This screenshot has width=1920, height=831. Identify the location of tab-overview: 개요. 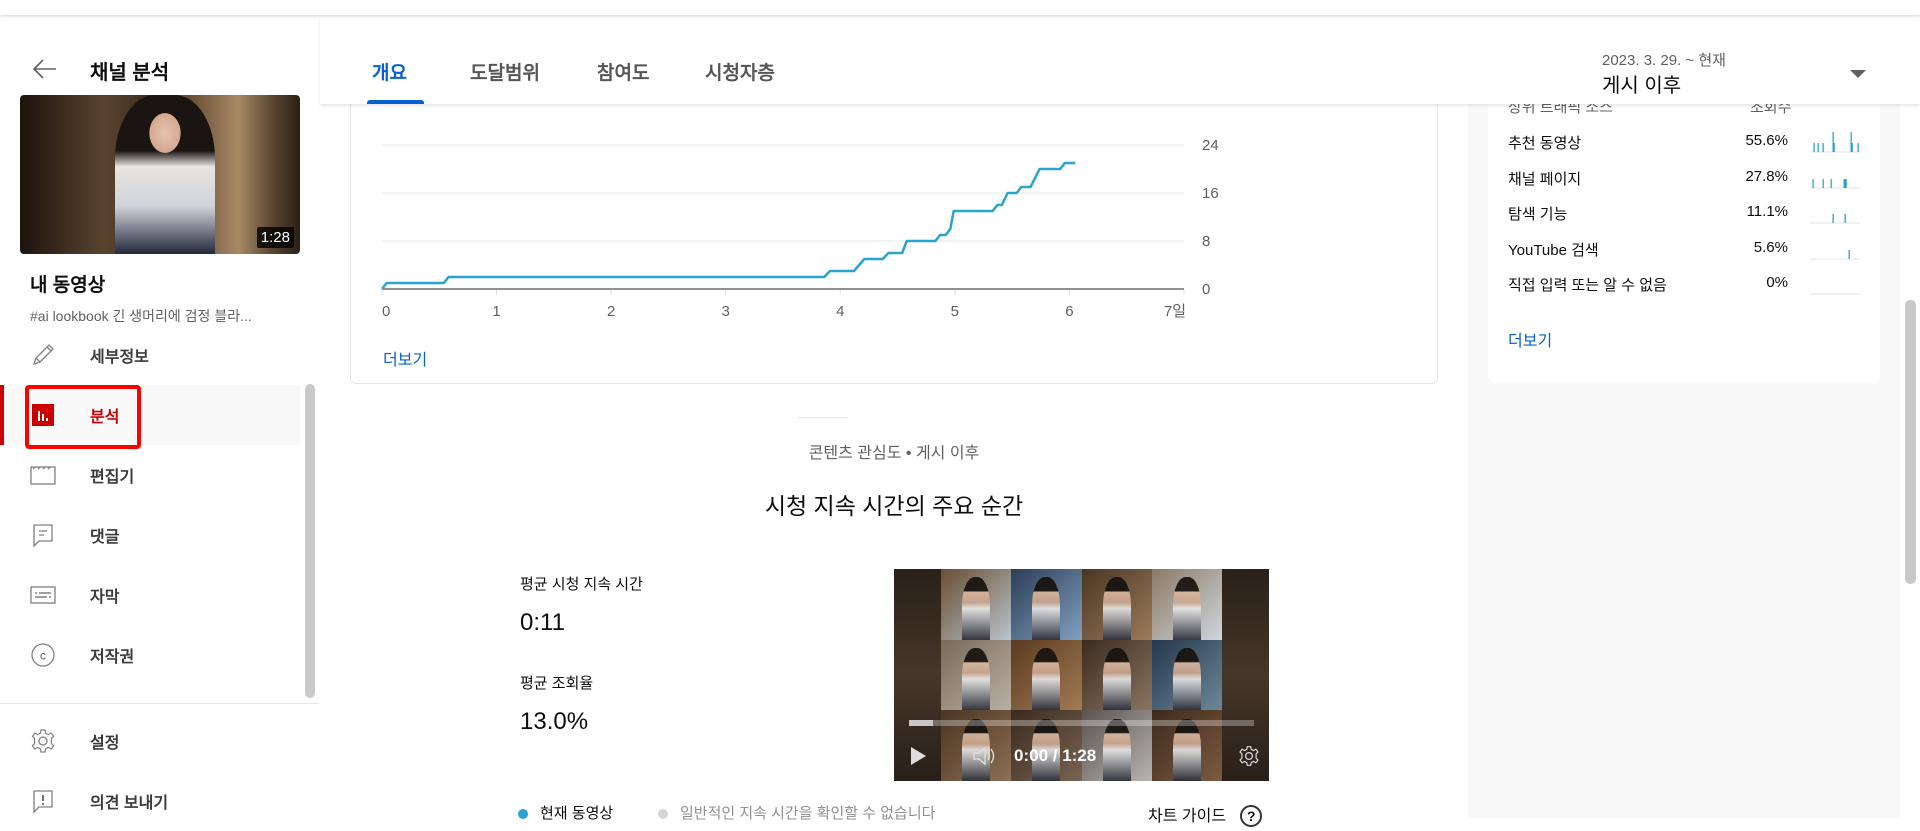
(389, 71).